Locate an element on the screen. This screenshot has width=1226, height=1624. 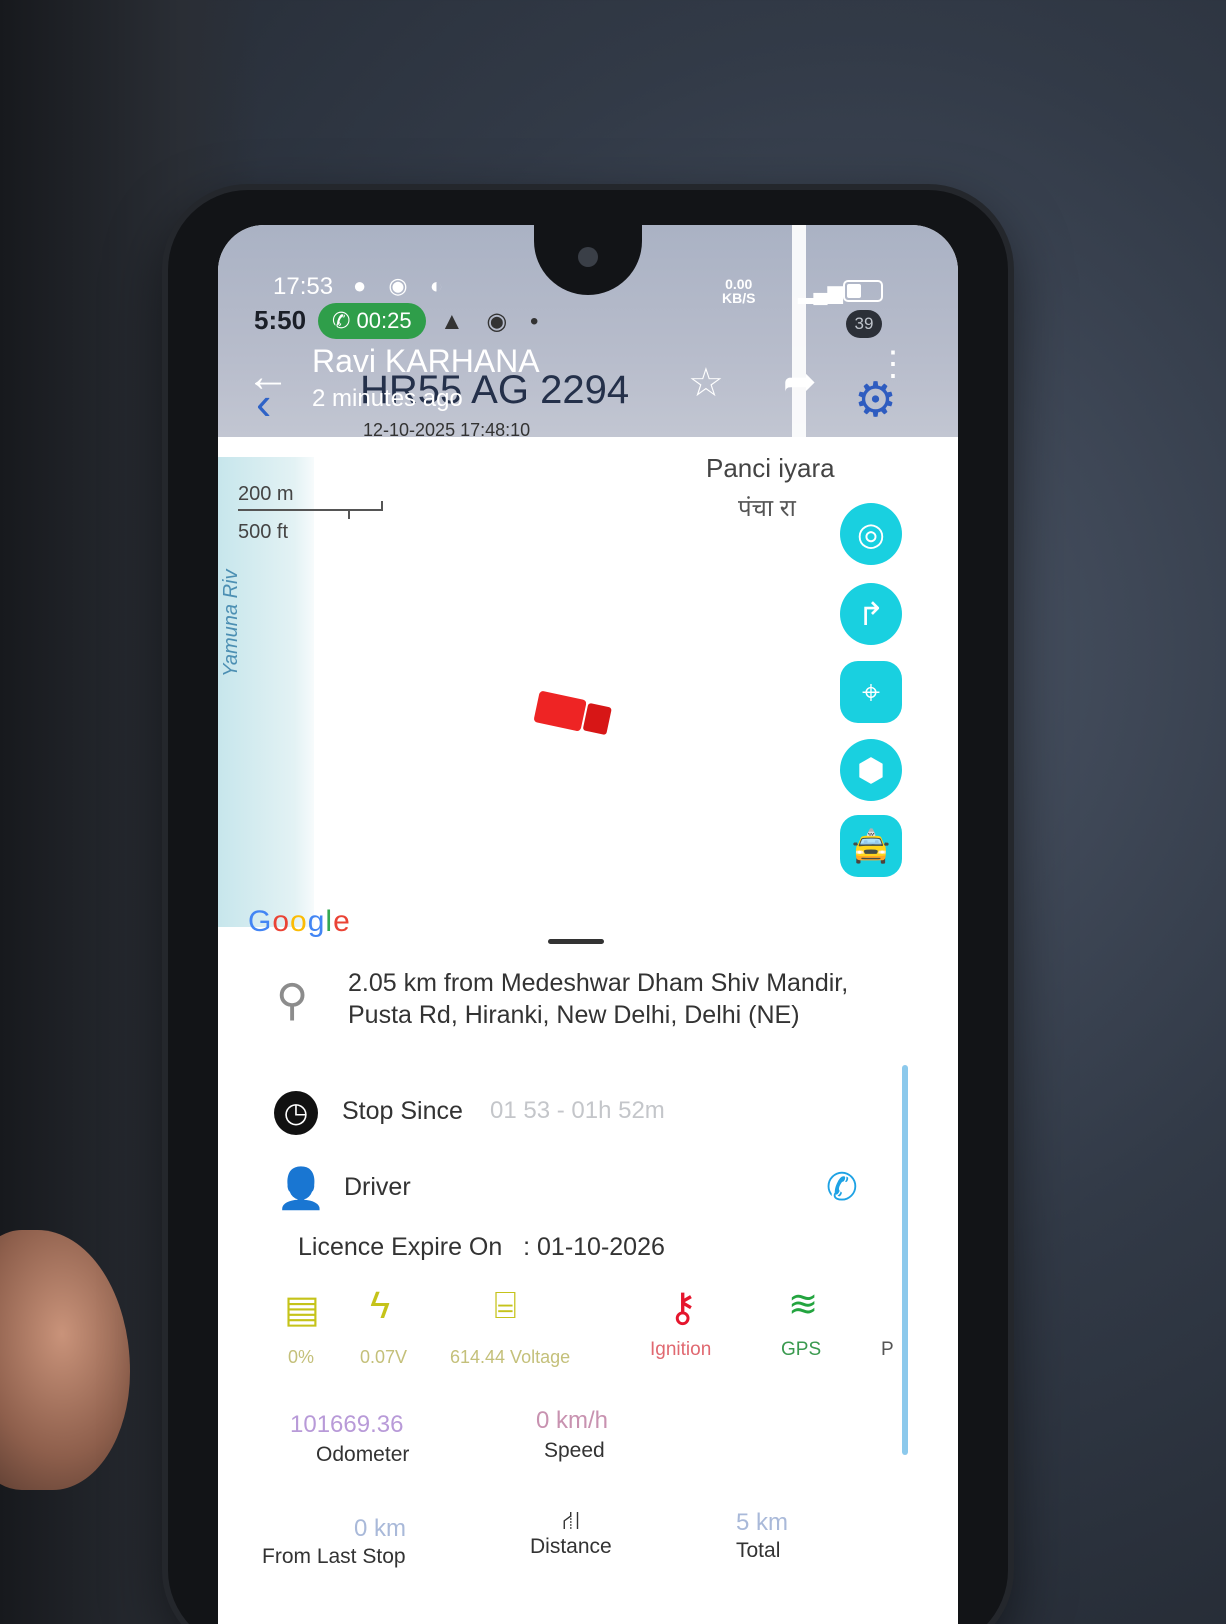
wifi-icon: ≋ is located at coordinates (803, 1303).